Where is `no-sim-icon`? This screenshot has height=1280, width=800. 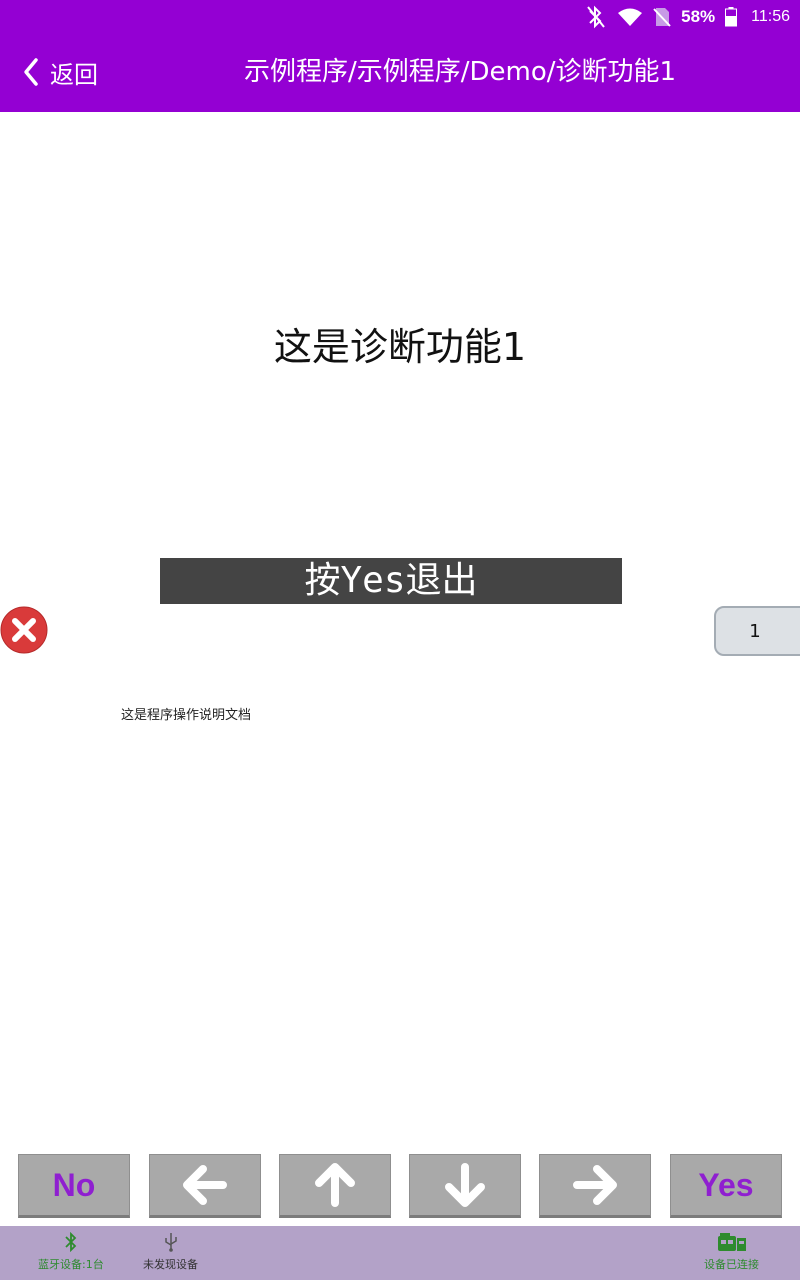
no-sim-icon is located at coordinates (662, 17).